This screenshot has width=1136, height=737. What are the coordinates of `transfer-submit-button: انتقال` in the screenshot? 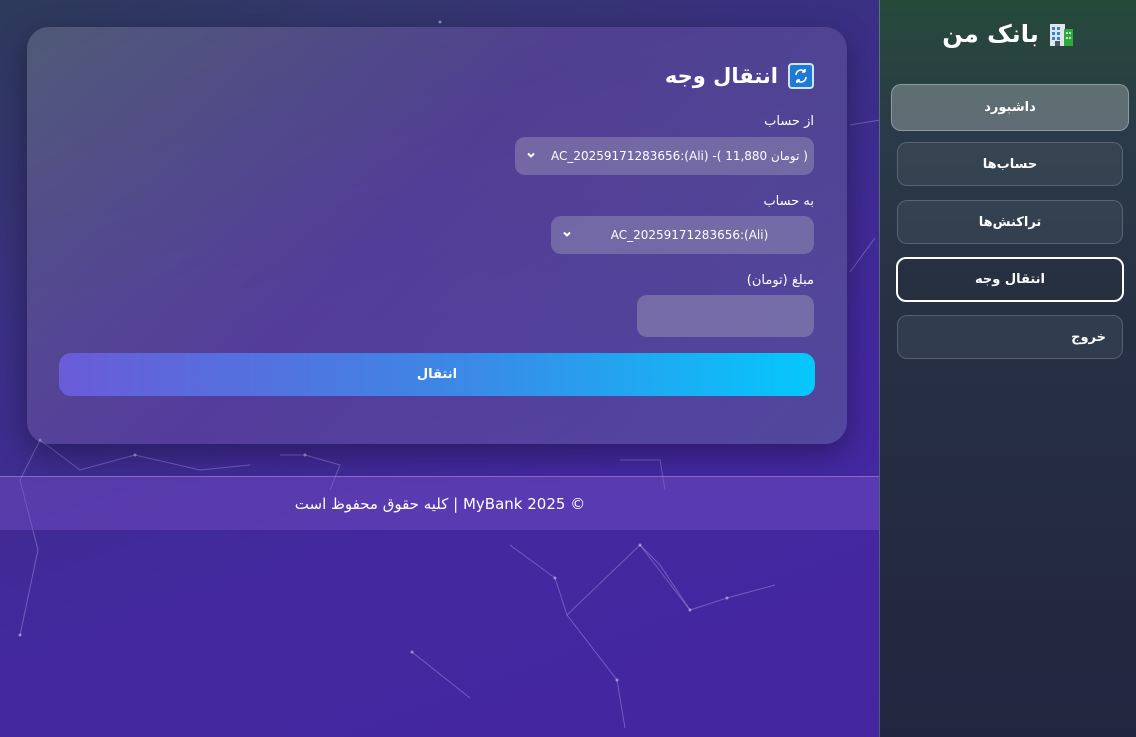 It's located at (437, 374).